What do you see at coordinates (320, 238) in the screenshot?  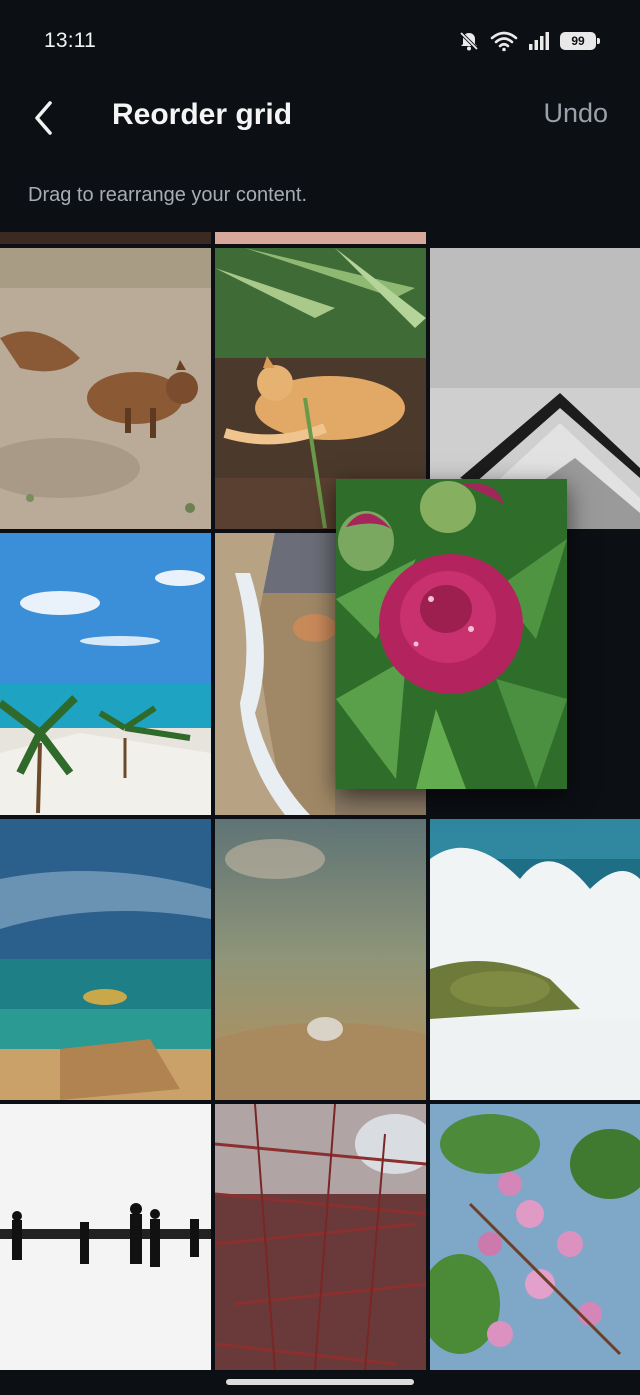 I see `tile-partial-top-middle` at bounding box center [320, 238].